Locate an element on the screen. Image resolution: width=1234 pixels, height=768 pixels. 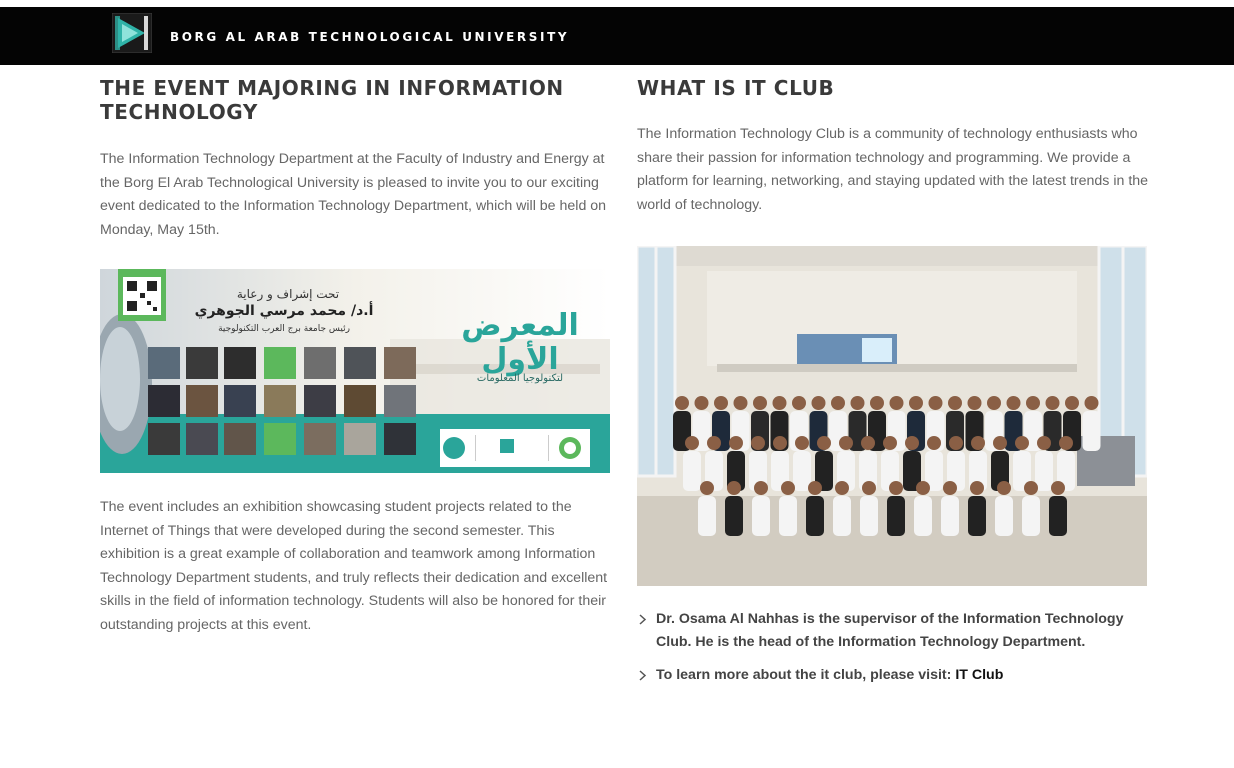
banner-patron-name: أ.د/ محمد مرسي الجوهري is located at coordinates (284, 311).